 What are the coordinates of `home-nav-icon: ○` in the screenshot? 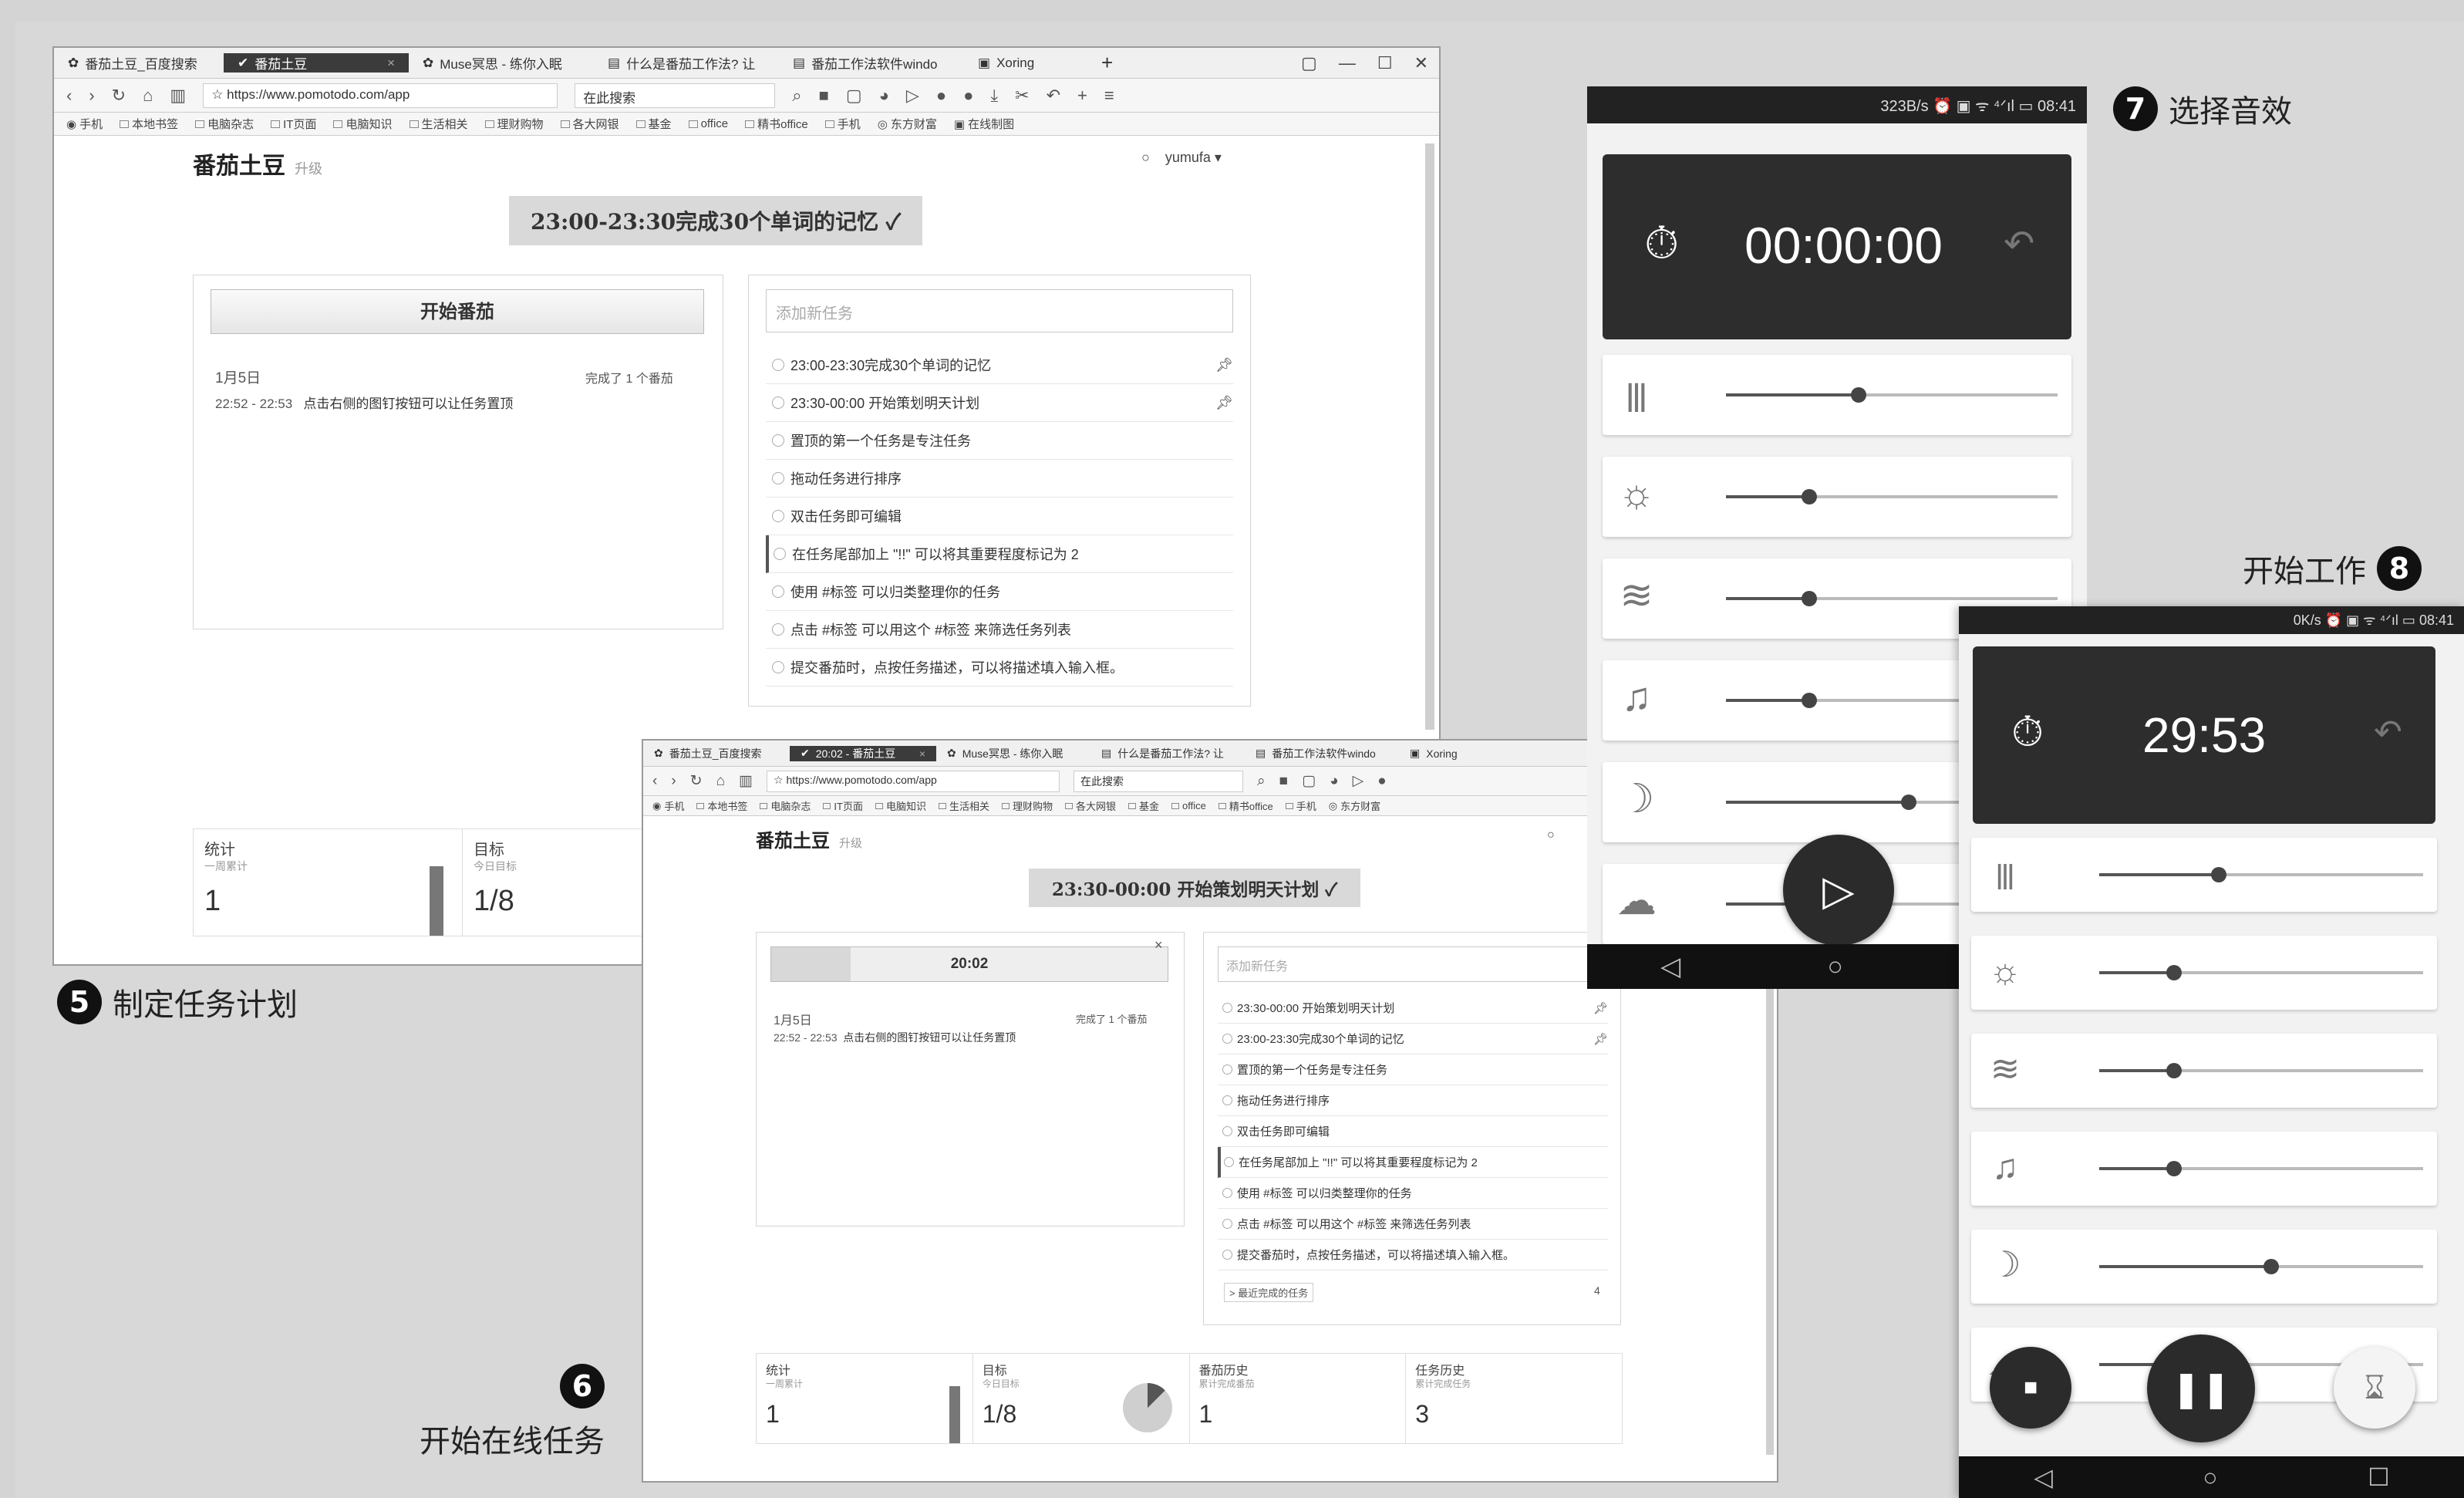 It's located at (2210, 1477).